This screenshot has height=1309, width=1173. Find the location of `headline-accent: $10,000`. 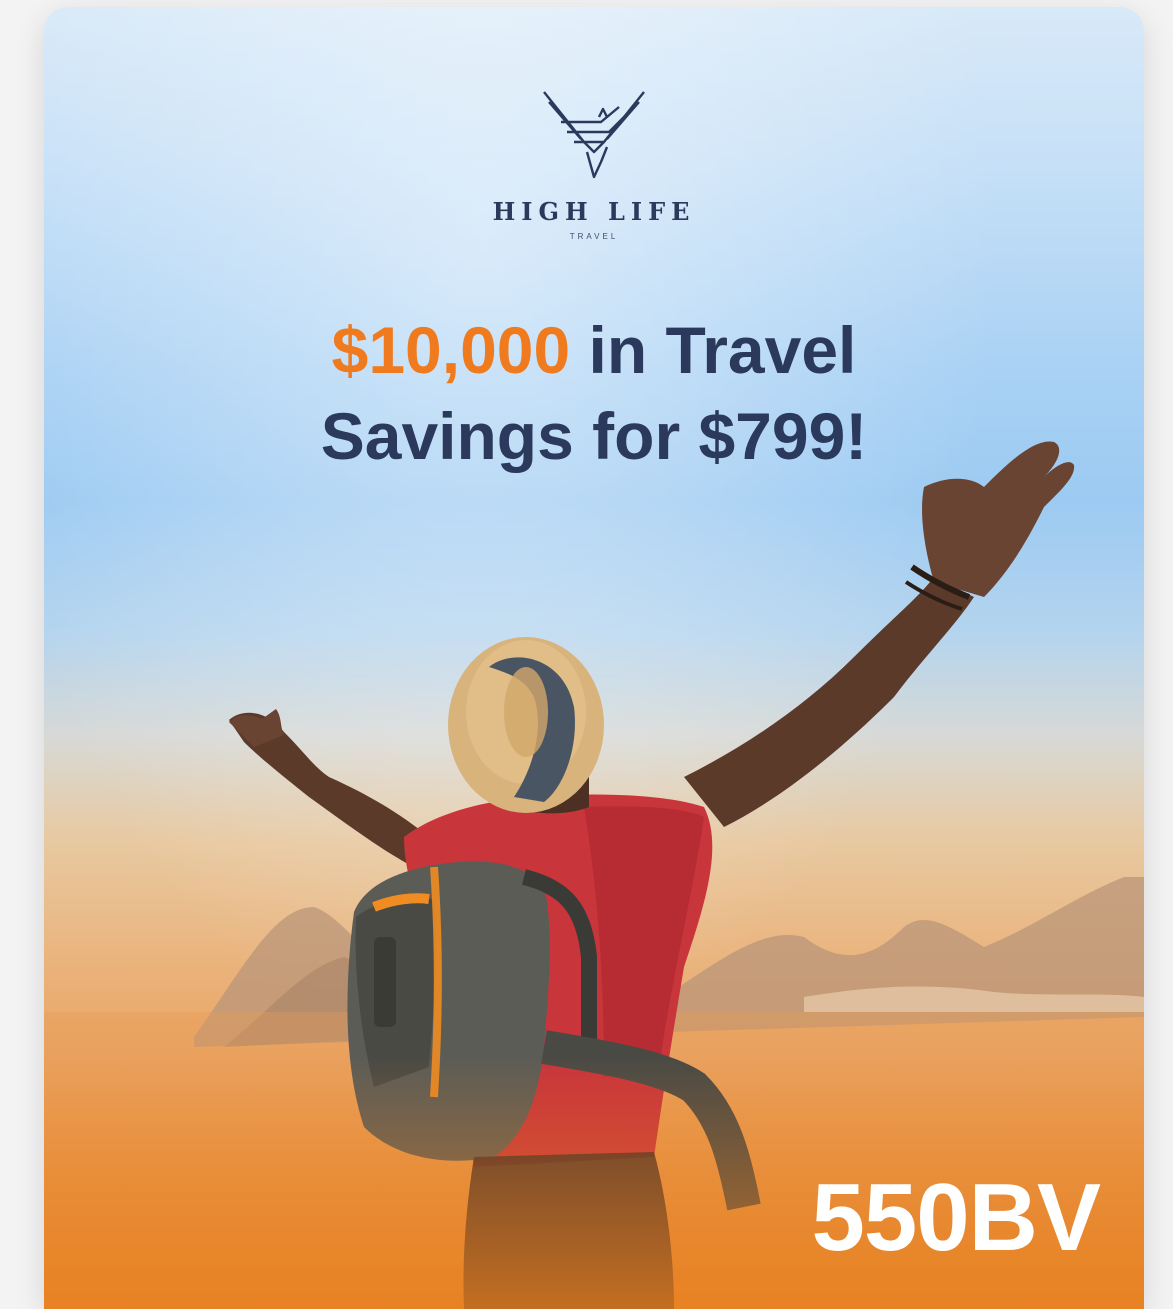

headline-accent: $10,000 is located at coordinates (451, 350).